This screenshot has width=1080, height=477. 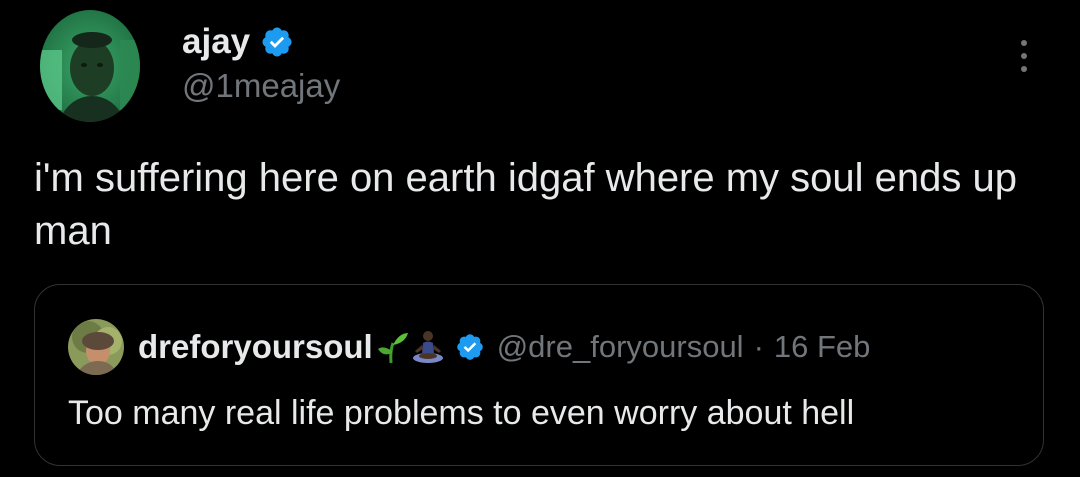 I want to click on quoted-tweet-date: 16 Feb, so click(x=822, y=347).